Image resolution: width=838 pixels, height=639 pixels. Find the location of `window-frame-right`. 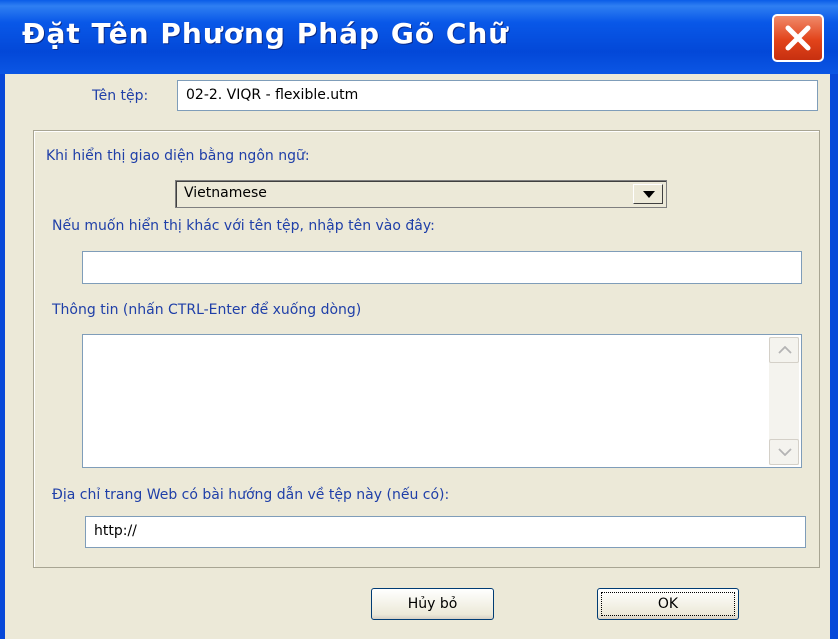

window-frame-right is located at coordinates (834, 356).